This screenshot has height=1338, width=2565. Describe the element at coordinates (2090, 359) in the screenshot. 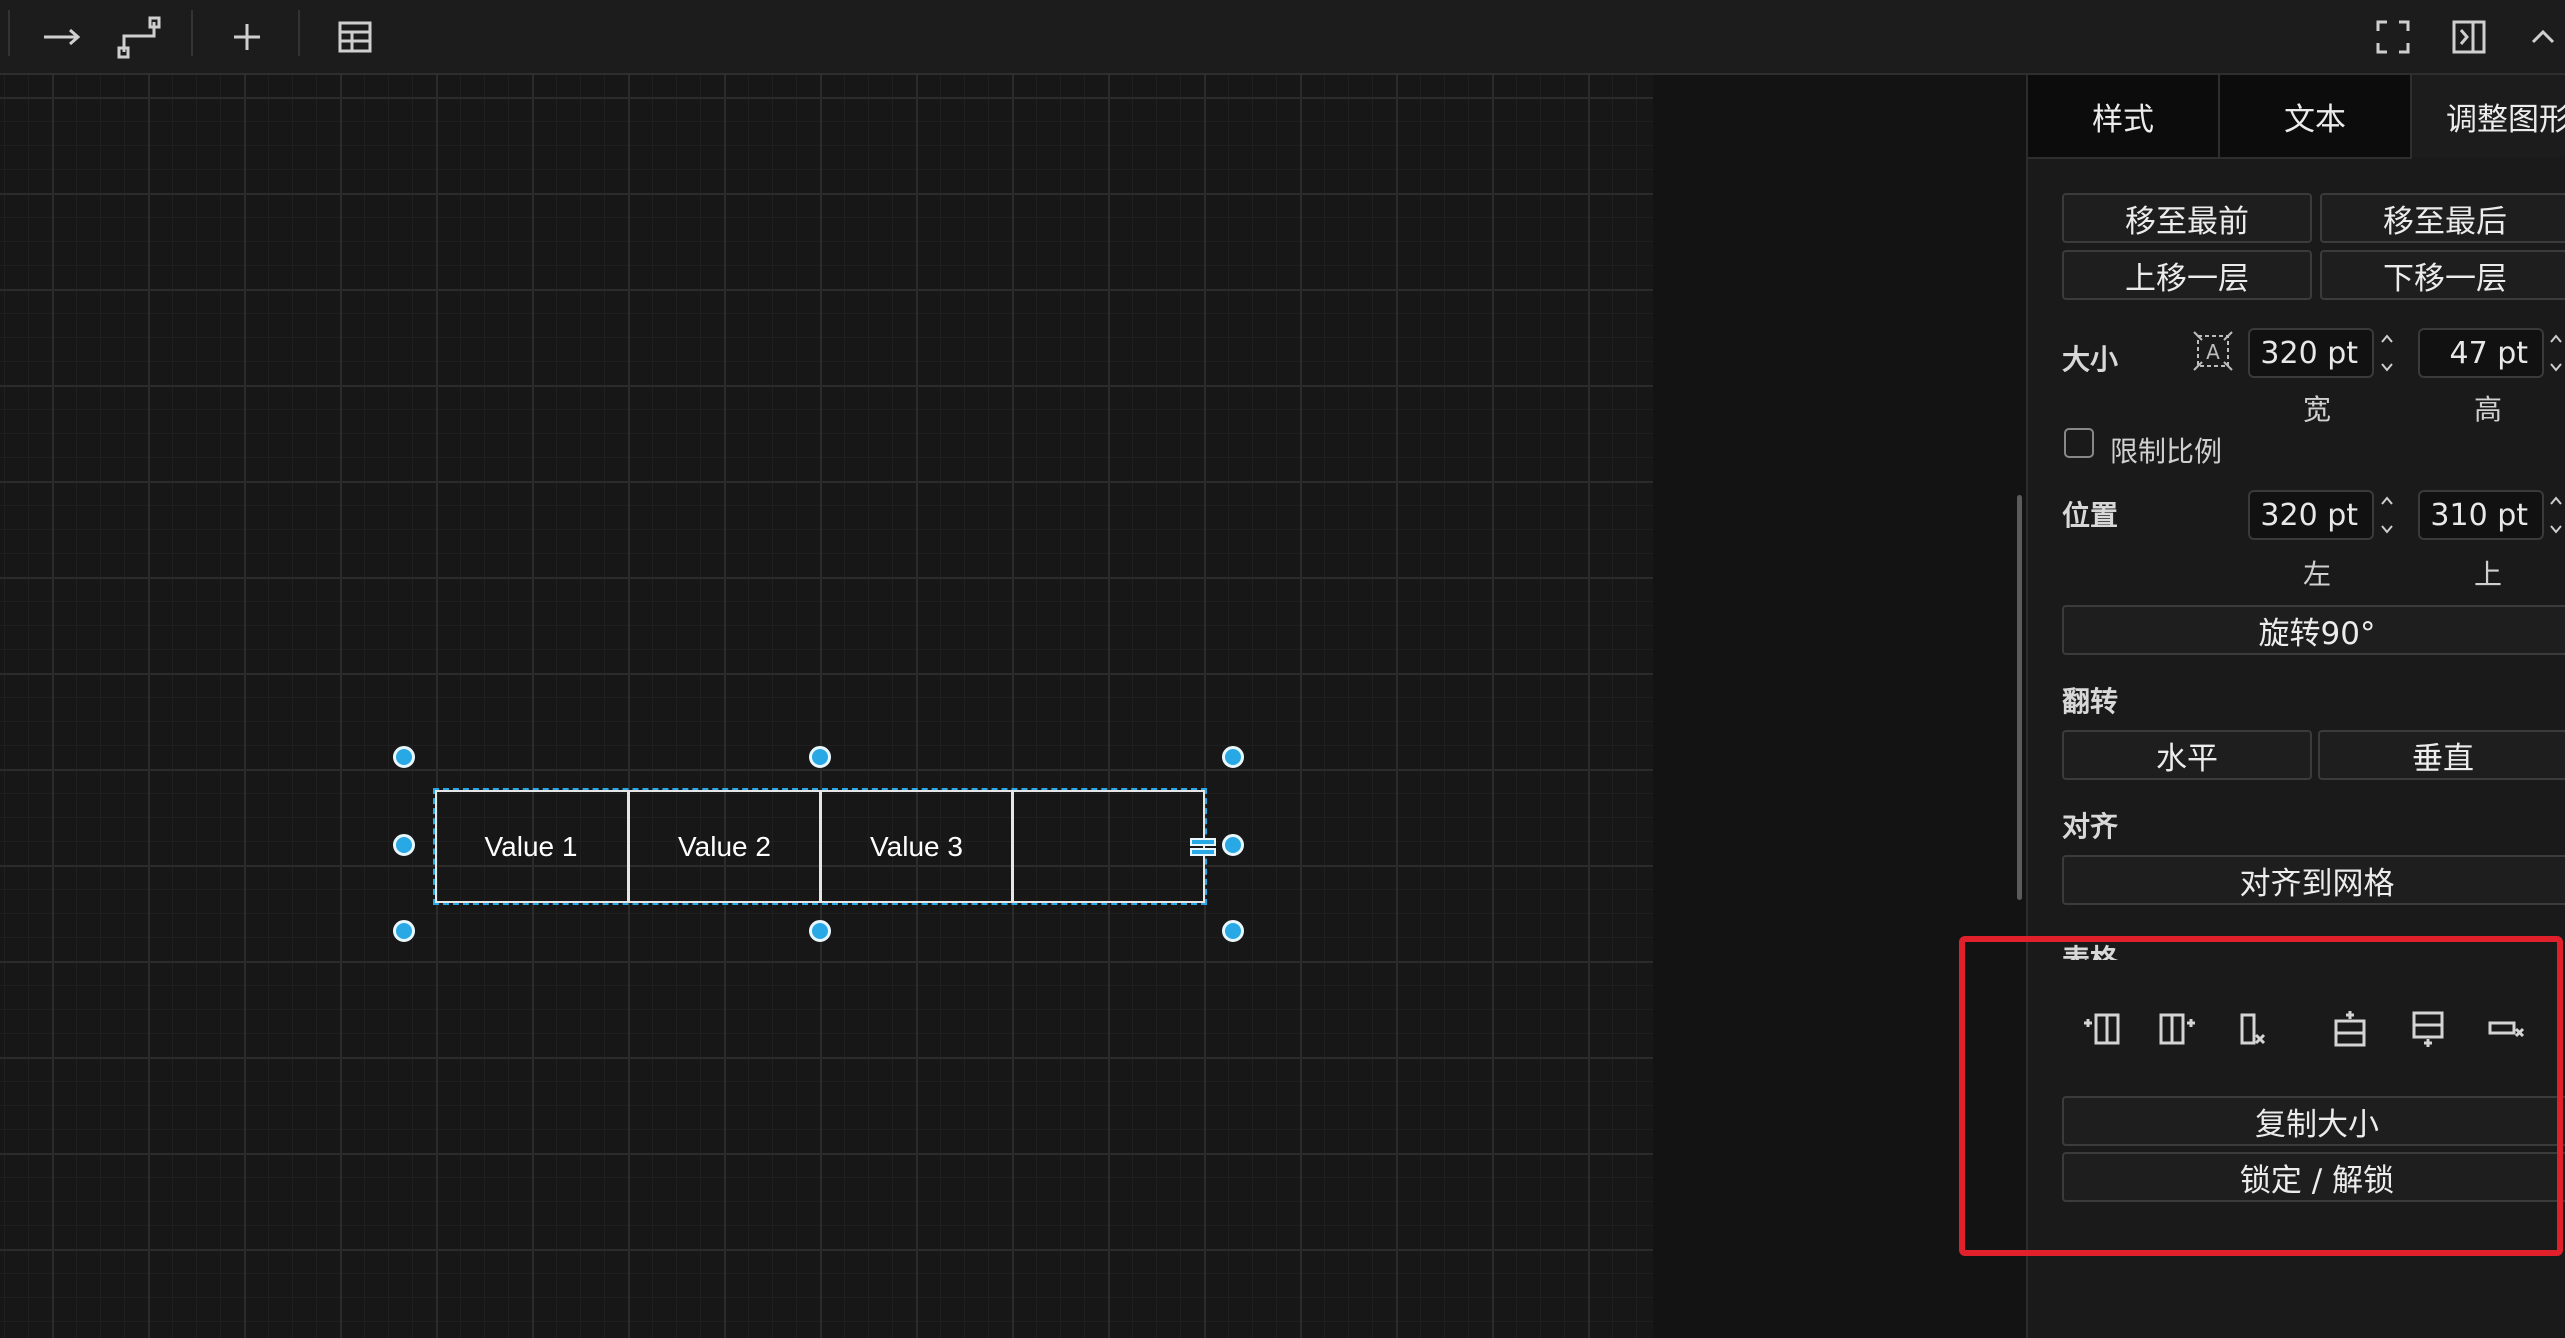

I see `size-label: 大小` at that location.